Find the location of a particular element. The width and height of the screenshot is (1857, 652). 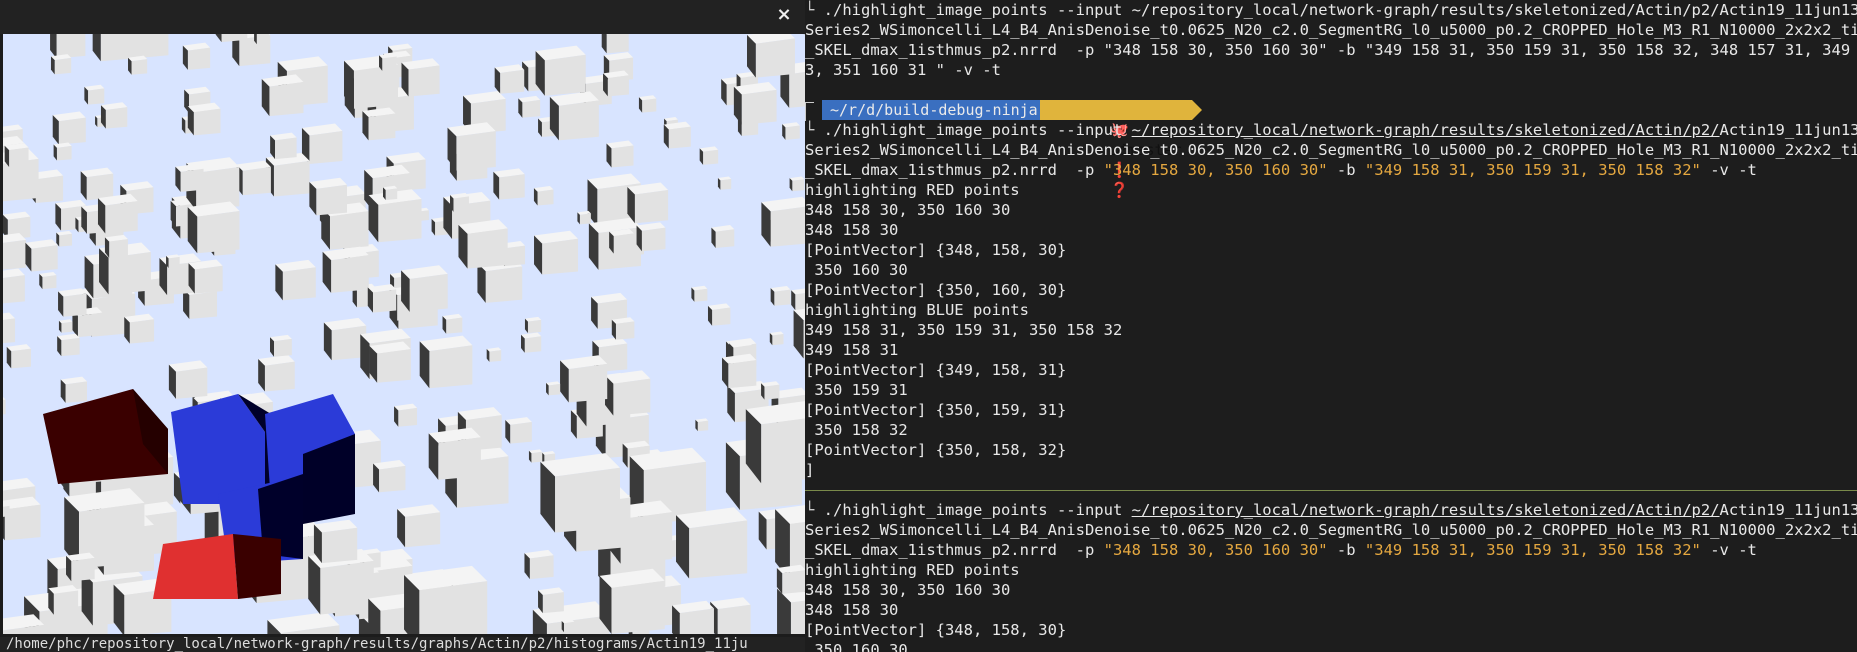

terminal-output-line: 349 158 31 is located at coordinates (852, 350).